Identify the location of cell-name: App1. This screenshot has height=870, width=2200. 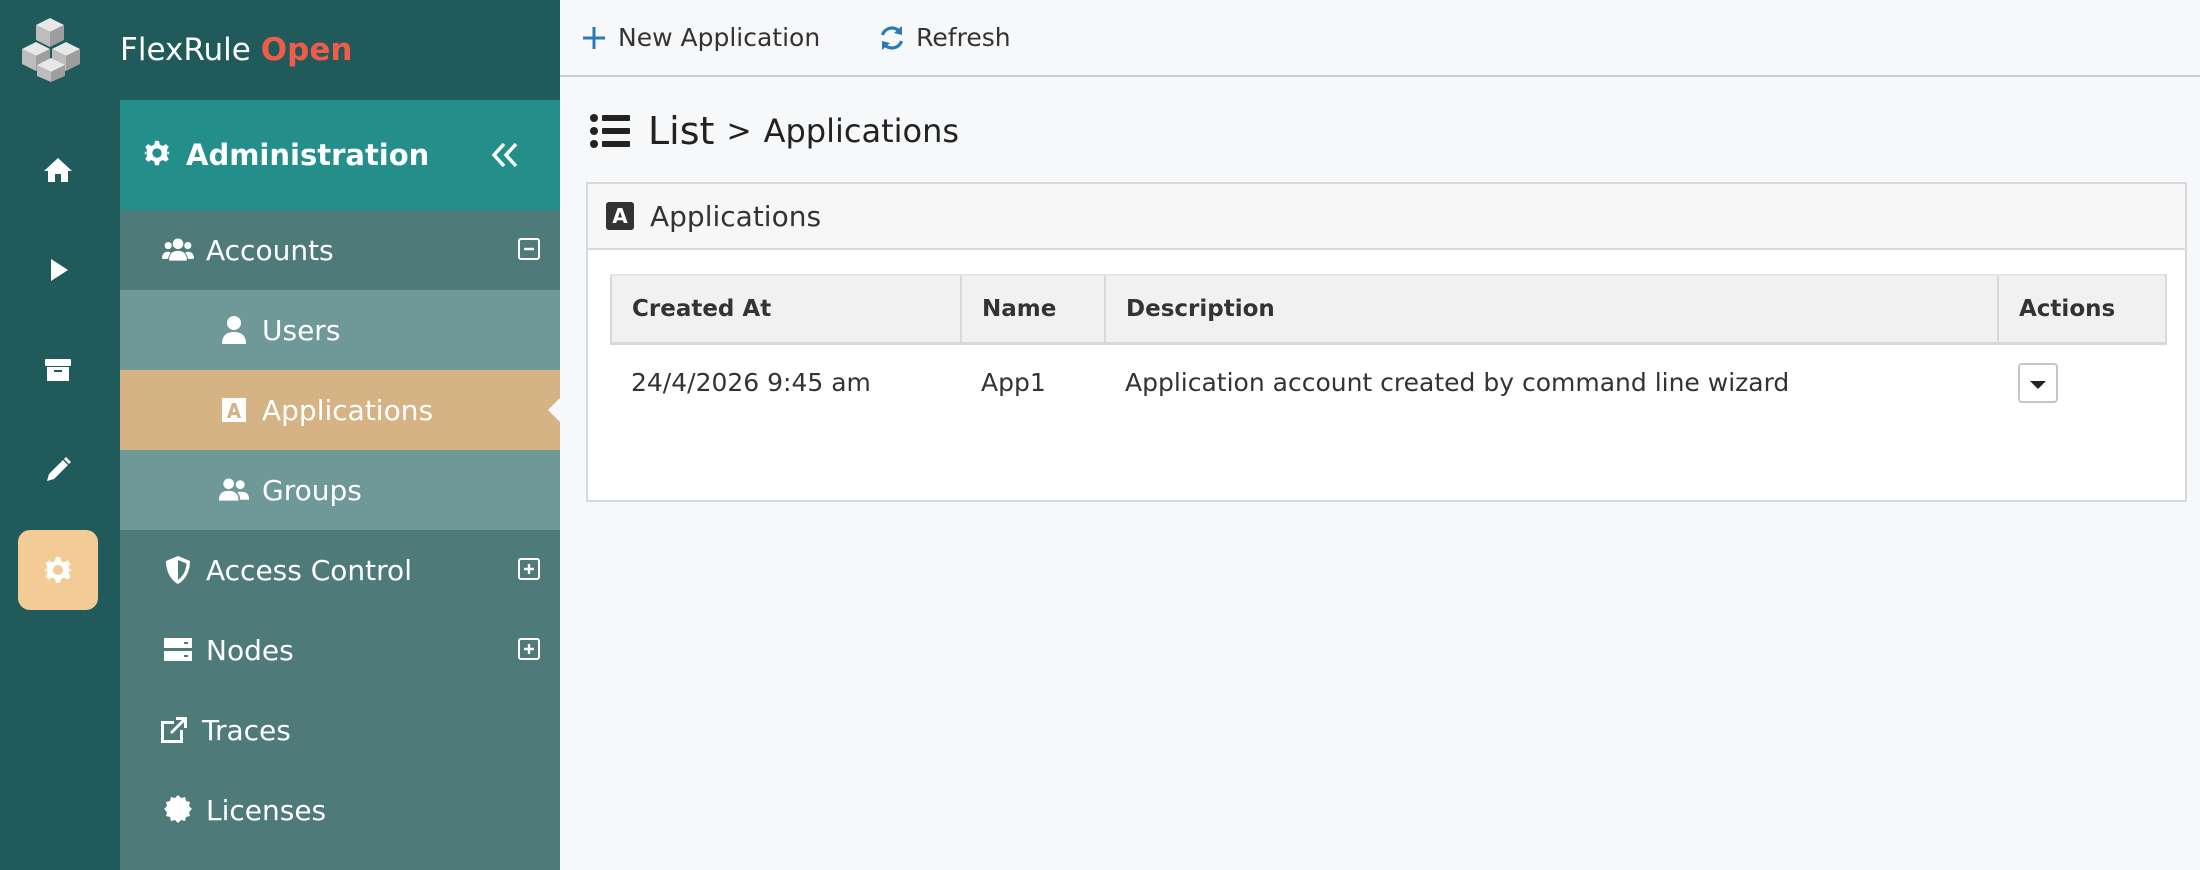
(1013, 383).